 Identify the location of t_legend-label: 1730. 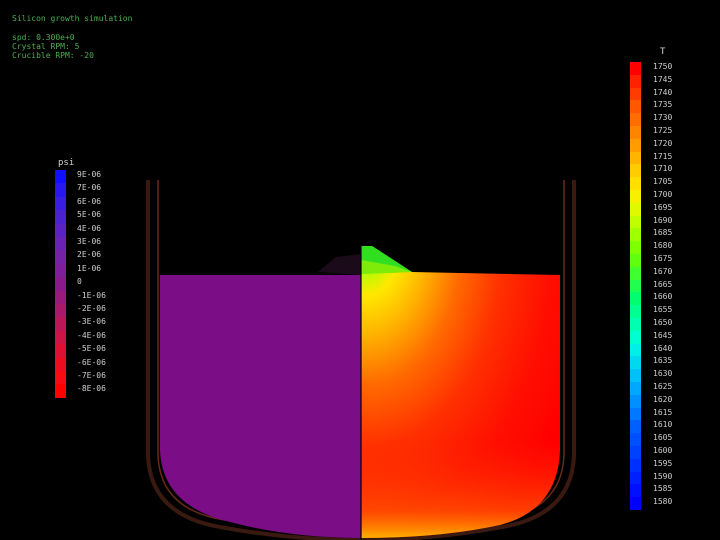
(663, 118).